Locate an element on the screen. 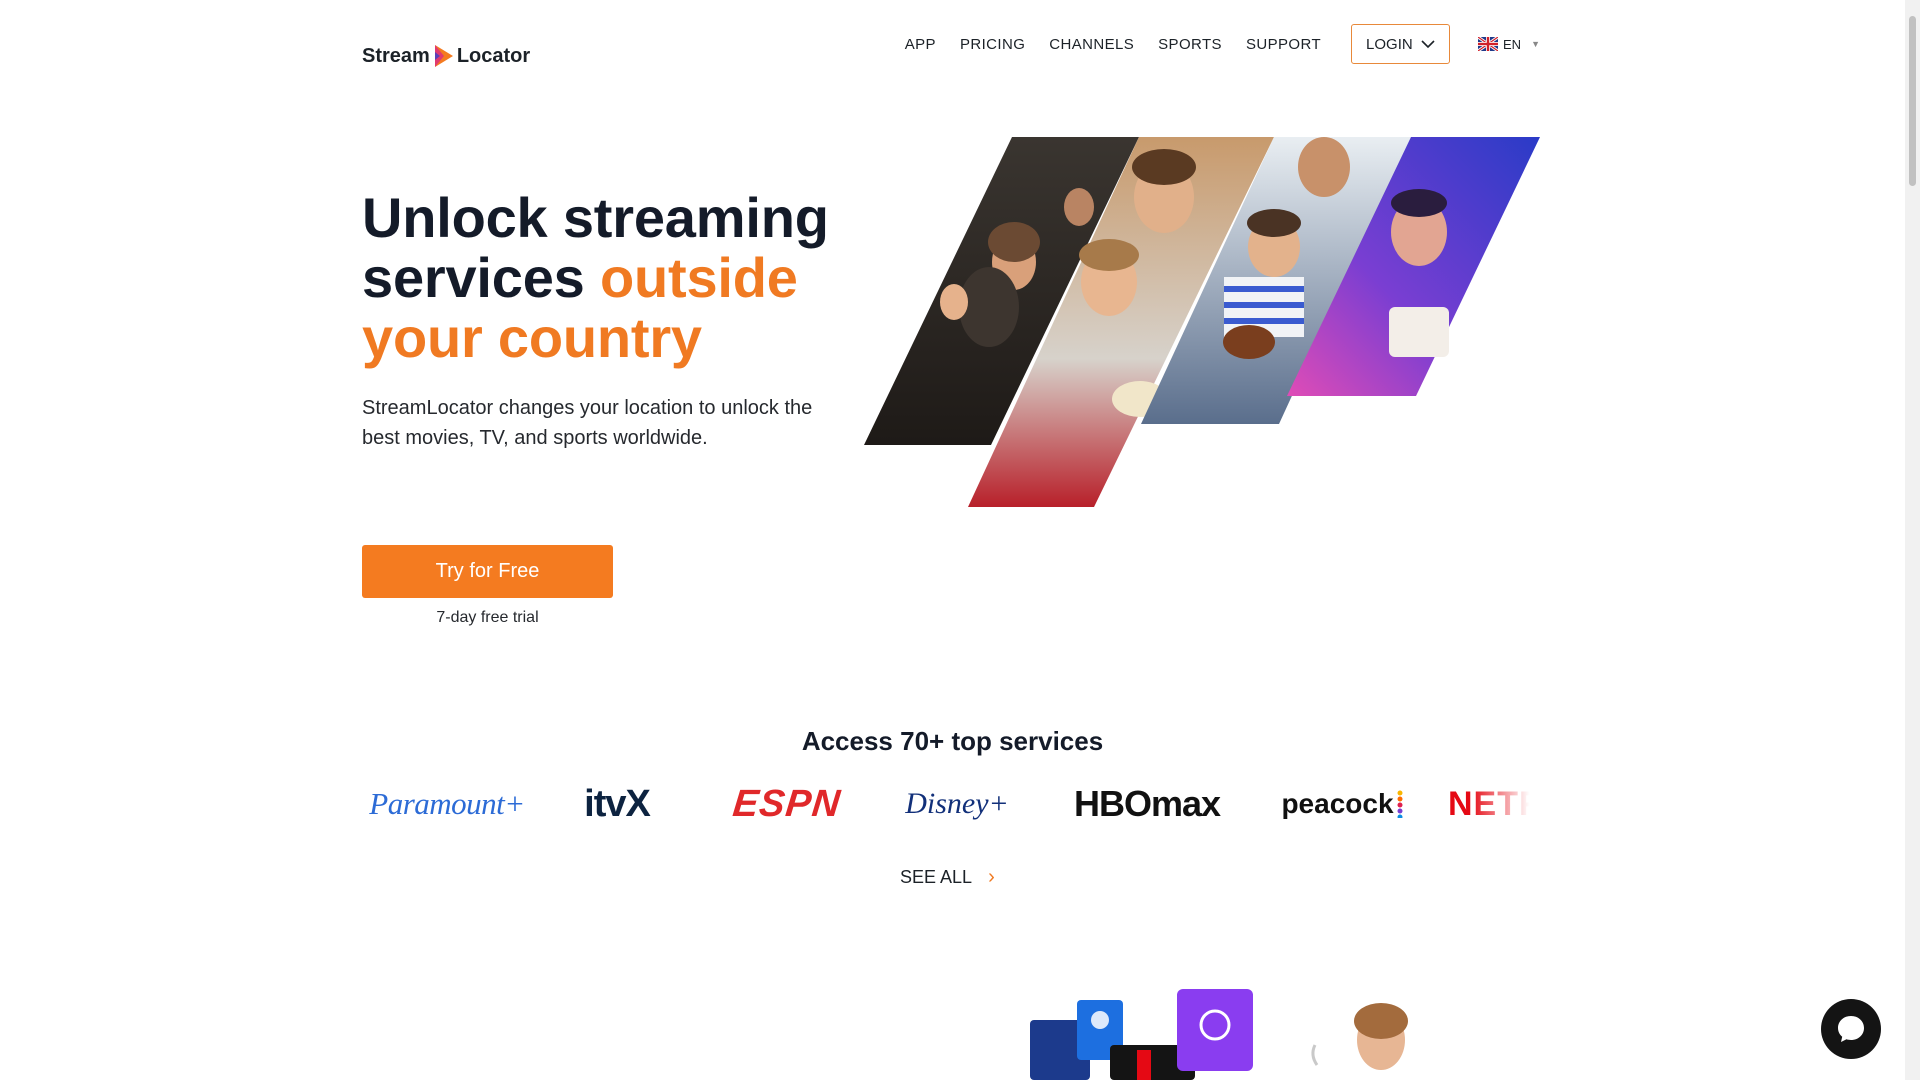 The width and height of the screenshot is (1920, 1080). logo-text-locator: Locator is located at coordinates (493, 55).